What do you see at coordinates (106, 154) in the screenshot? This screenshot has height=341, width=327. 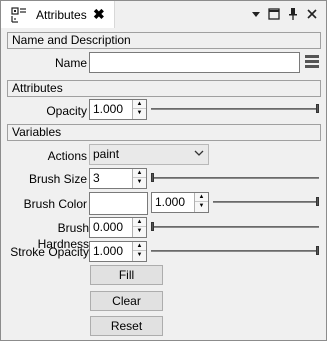 I see `actions-value: paint` at bounding box center [106, 154].